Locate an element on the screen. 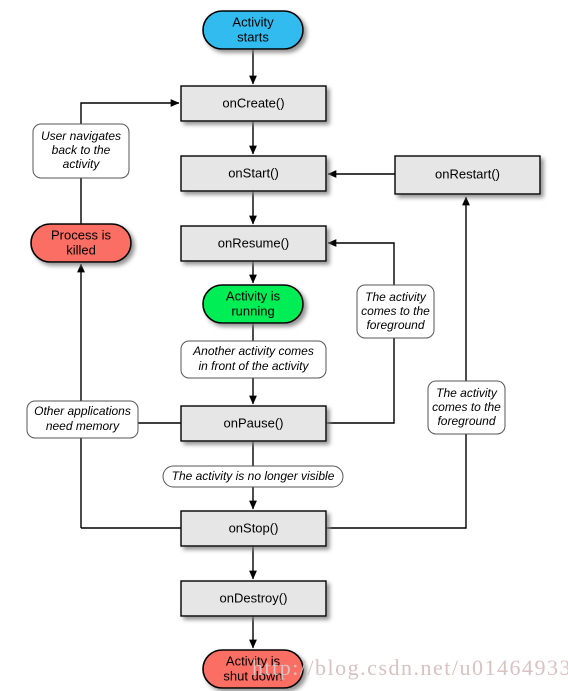 Image resolution: width=568 pixels, height=691 pixels. node-ondestroy-label: onDestroy() is located at coordinates (254, 597).